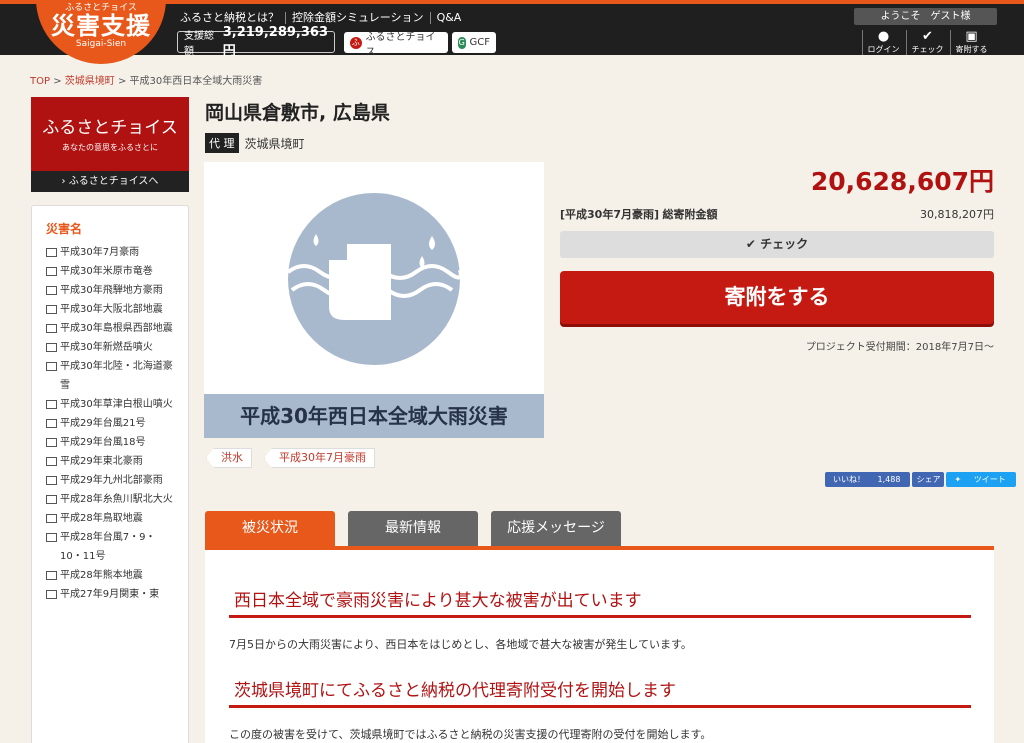 The width and height of the screenshot is (1024, 743). Describe the element at coordinates (981, 479) in the screenshot. I see `tweet-button: ✦ ツイート` at that location.